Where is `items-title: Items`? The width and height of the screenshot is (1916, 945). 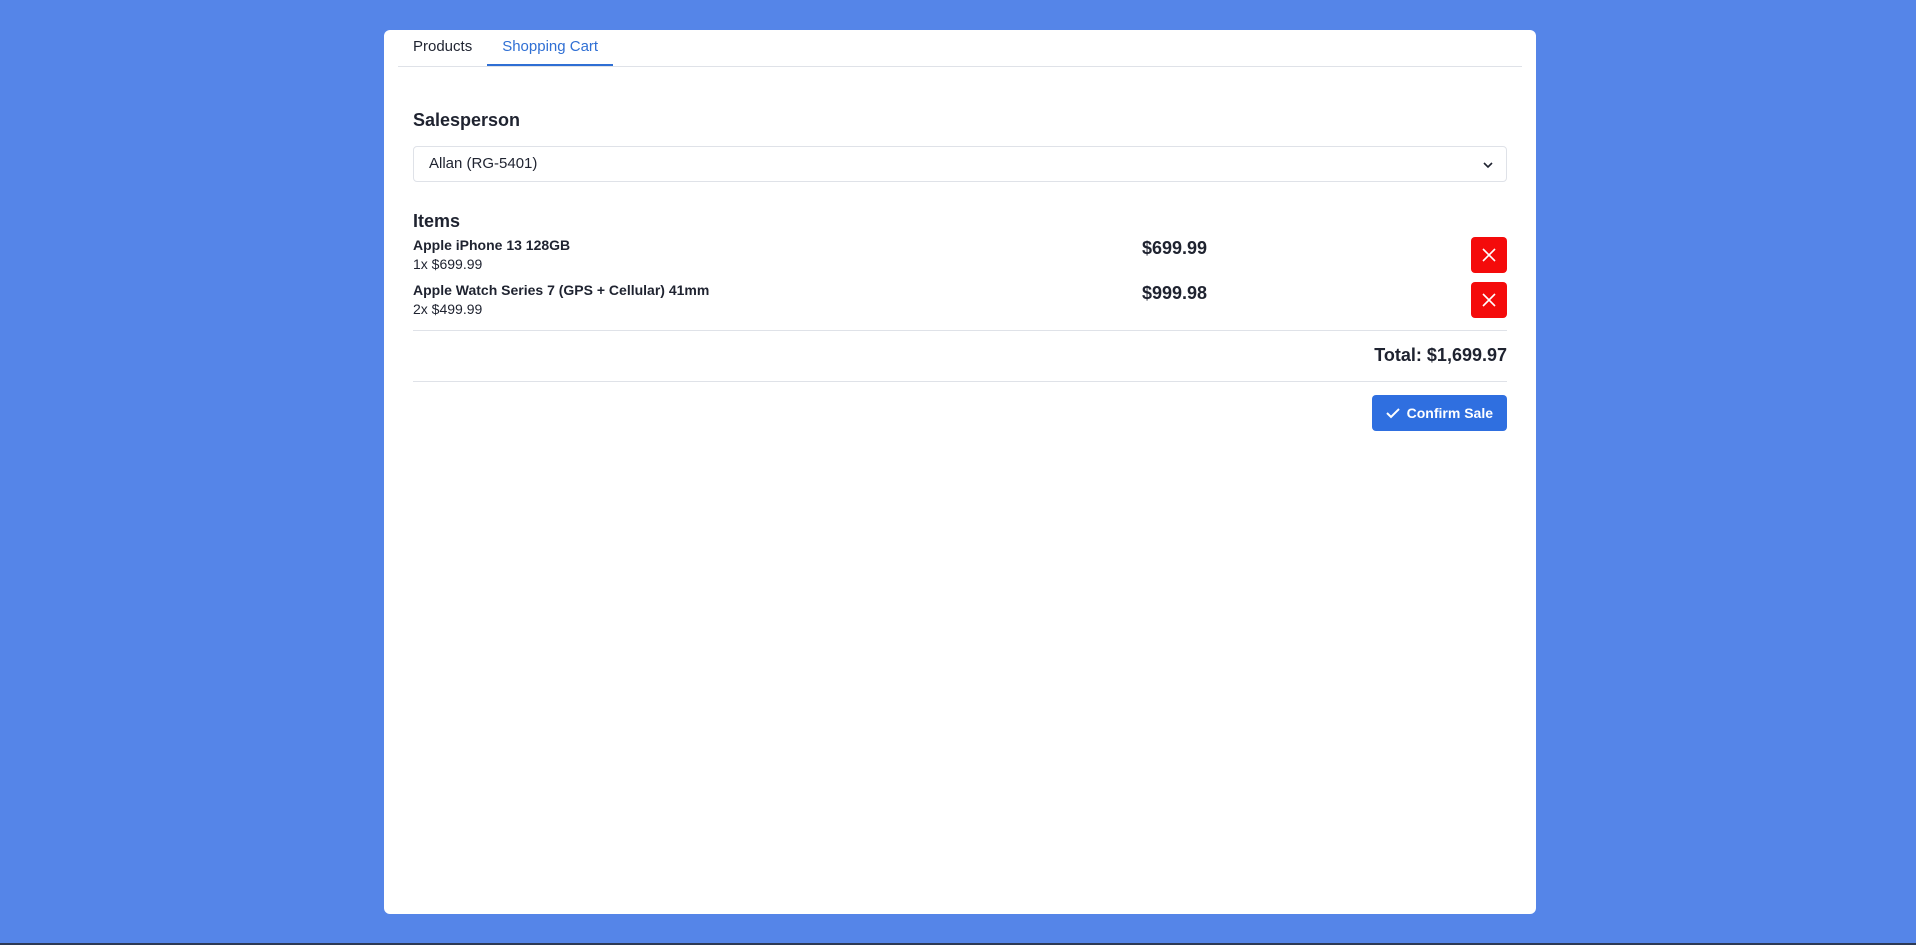
items-title: Items is located at coordinates (437, 221).